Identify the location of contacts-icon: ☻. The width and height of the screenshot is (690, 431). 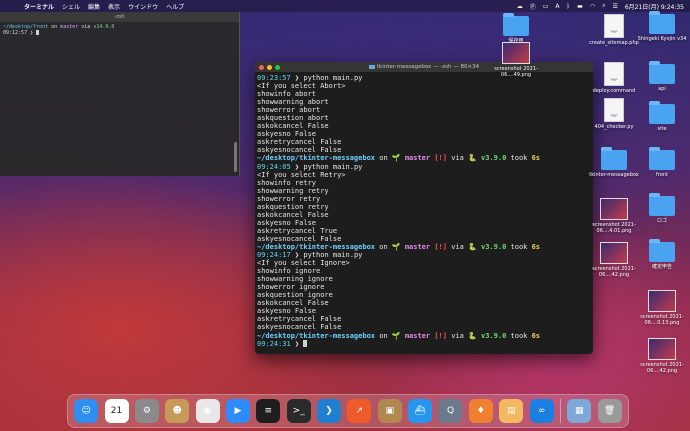
(177, 411).